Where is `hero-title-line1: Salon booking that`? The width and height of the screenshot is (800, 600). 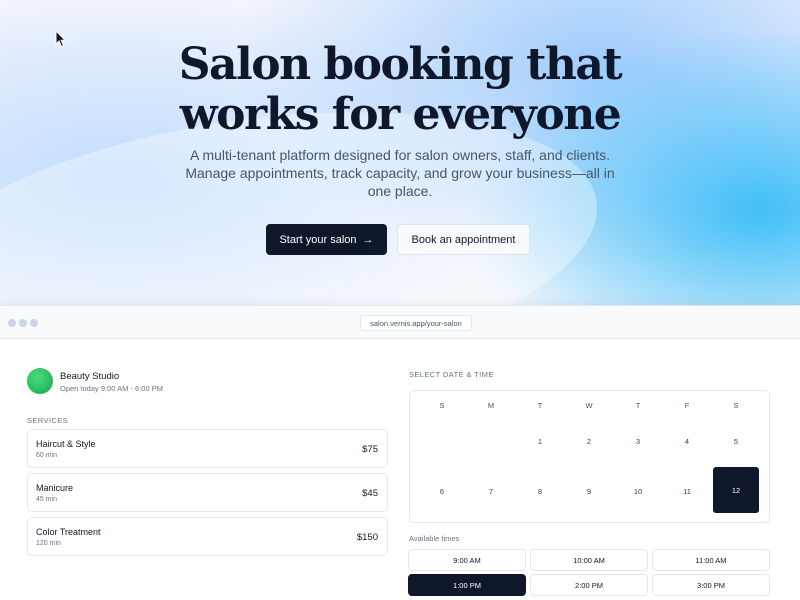
hero-title-line1: Salon booking that is located at coordinates (400, 64).